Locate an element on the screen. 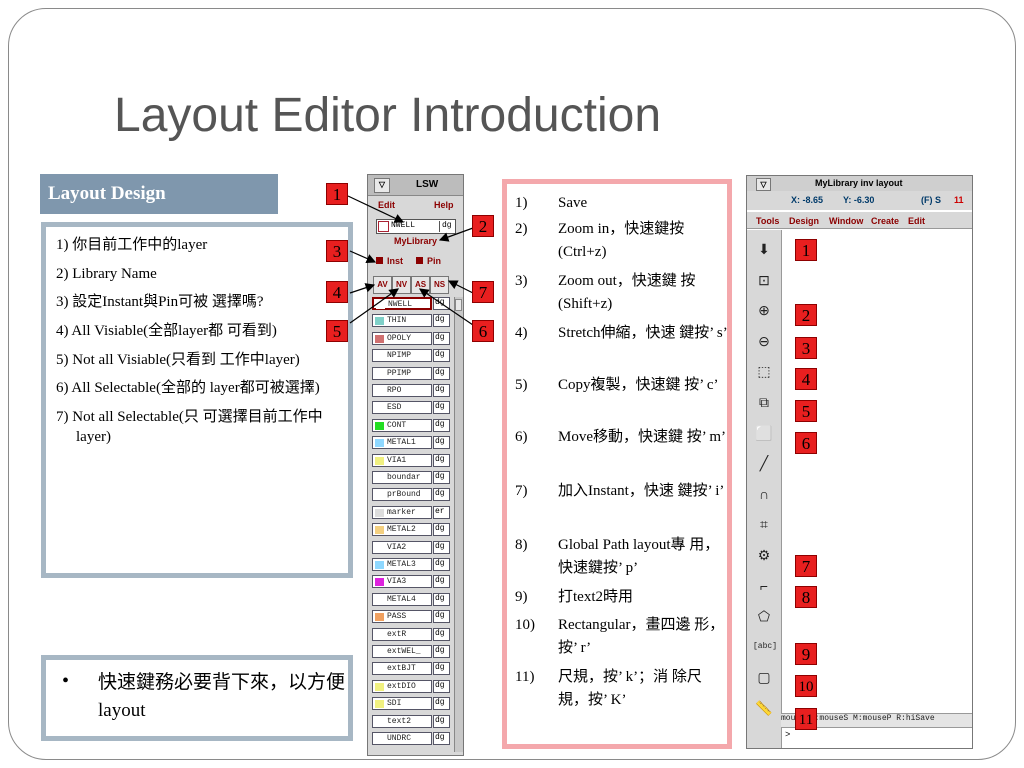 The image size is (1024, 768). callout-badge: 7 is located at coordinates (483, 292).